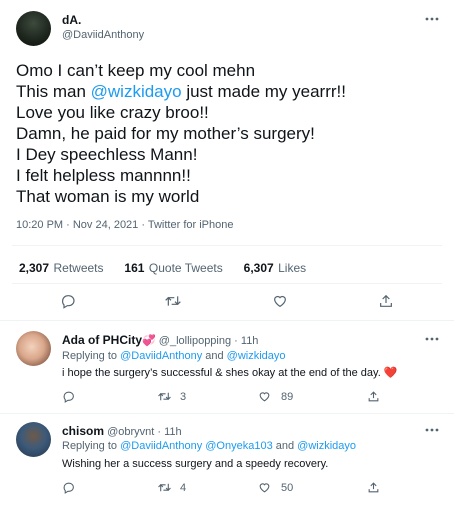  I want to click on reply-author-emoji: 💞, so click(149, 341).